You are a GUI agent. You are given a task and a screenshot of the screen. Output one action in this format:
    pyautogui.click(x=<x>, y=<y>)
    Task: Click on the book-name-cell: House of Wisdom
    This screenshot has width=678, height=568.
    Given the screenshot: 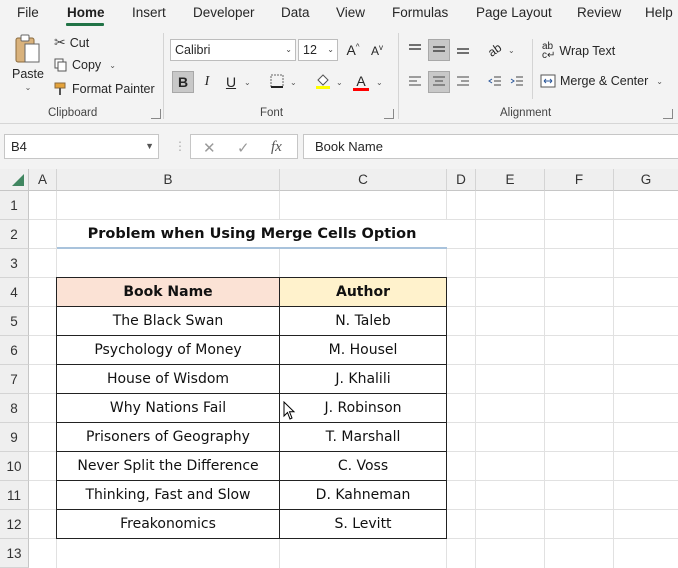 What is the action you would take?
    pyautogui.click(x=168, y=379)
    